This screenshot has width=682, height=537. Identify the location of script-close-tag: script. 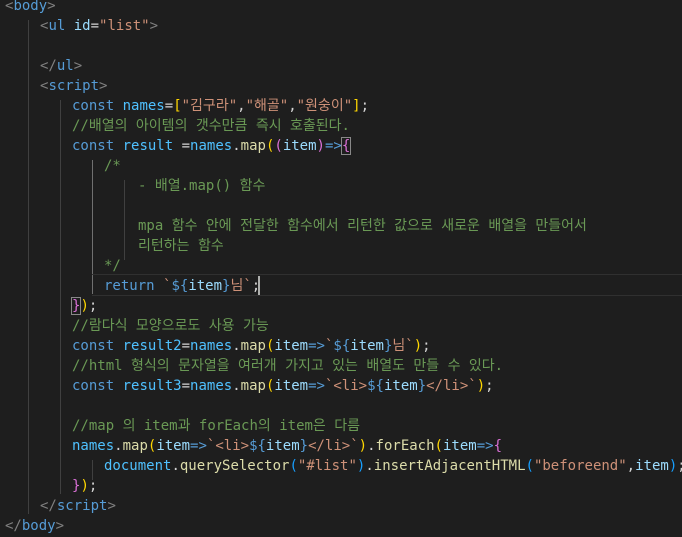
(82, 506).